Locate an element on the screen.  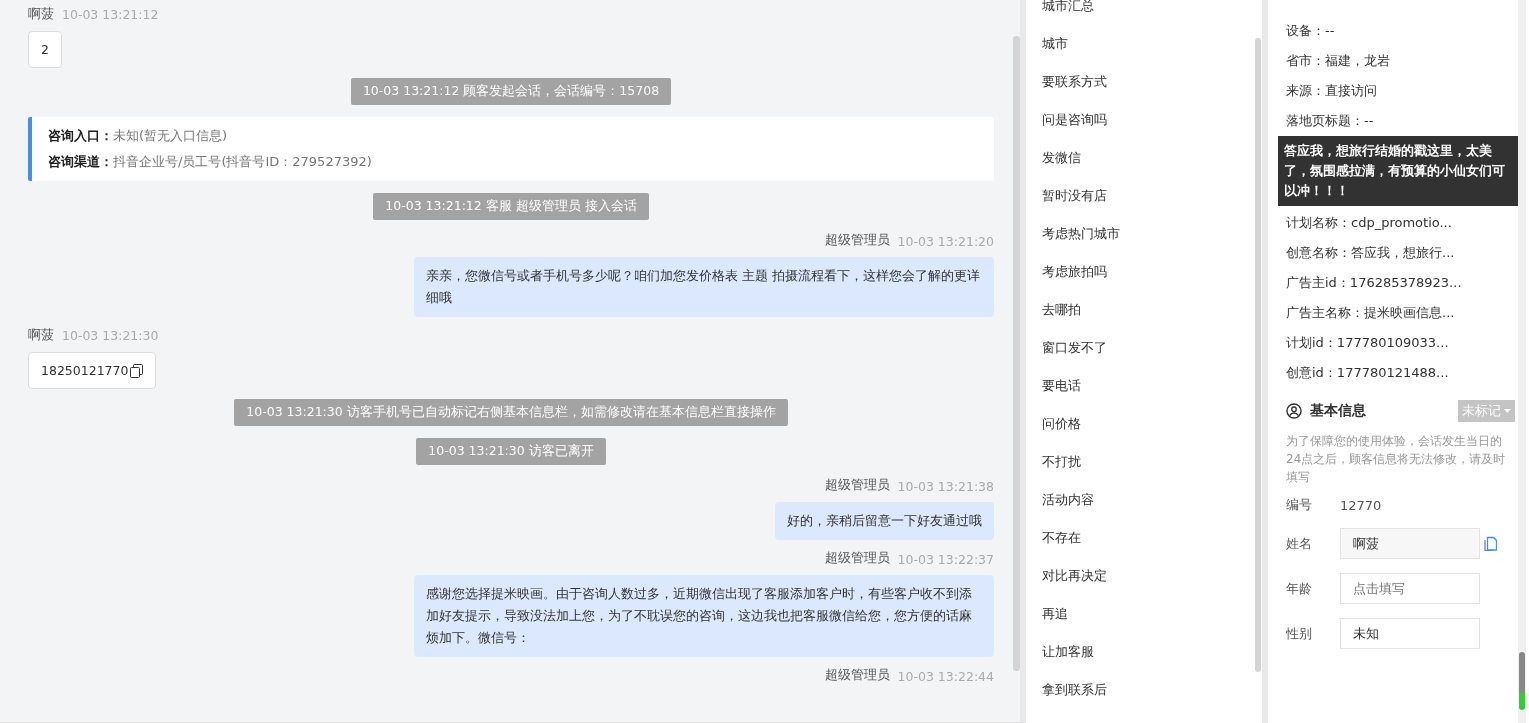
message-time: 10-03 13:22:44 is located at coordinates (945, 676).